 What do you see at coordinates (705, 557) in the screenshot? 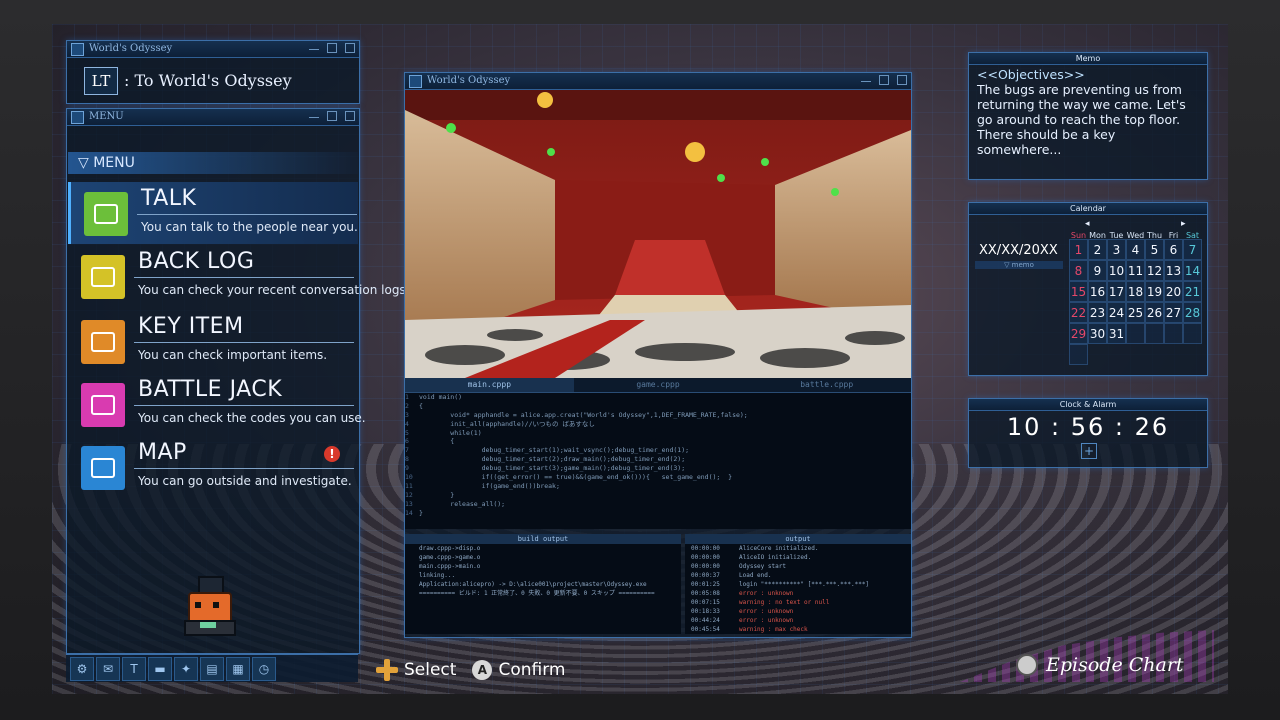
I see `output-time: 00:00:00` at bounding box center [705, 557].